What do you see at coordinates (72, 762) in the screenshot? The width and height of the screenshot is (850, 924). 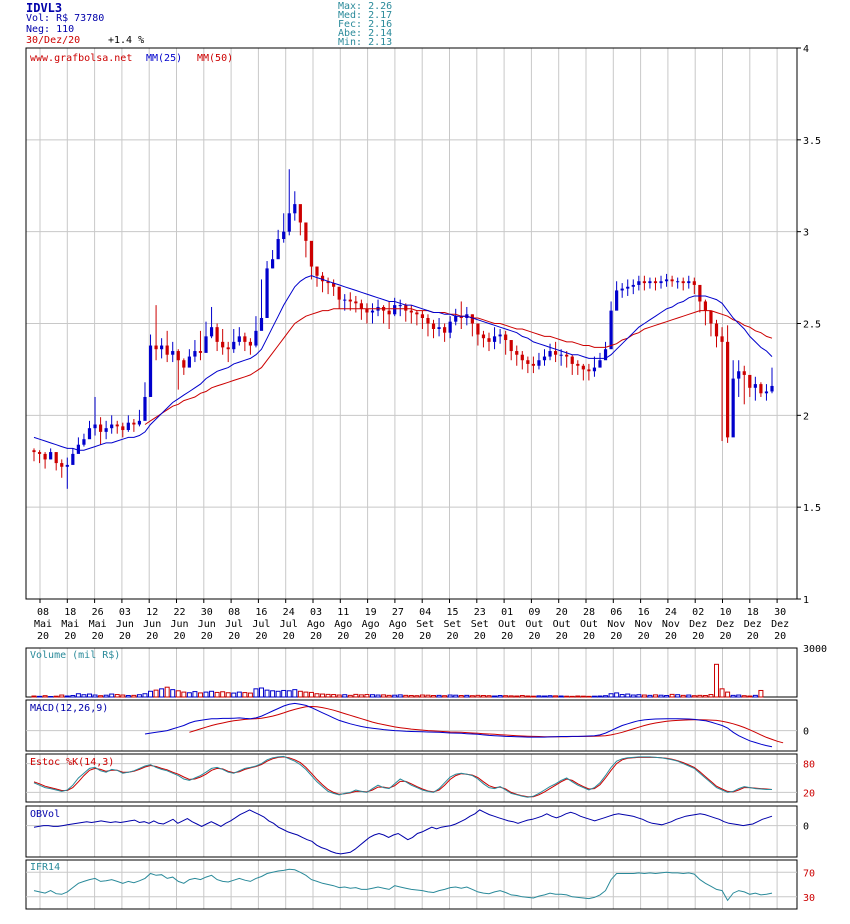 I see `stoch-panel-title: Estoc %K(14,3)` at bounding box center [72, 762].